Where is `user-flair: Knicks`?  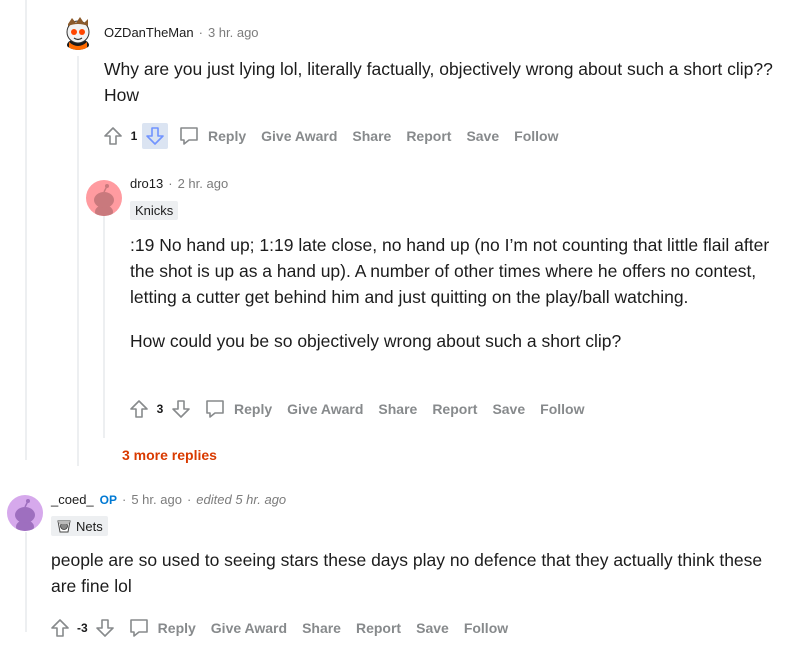
user-flair: Knicks is located at coordinates (154, 210).